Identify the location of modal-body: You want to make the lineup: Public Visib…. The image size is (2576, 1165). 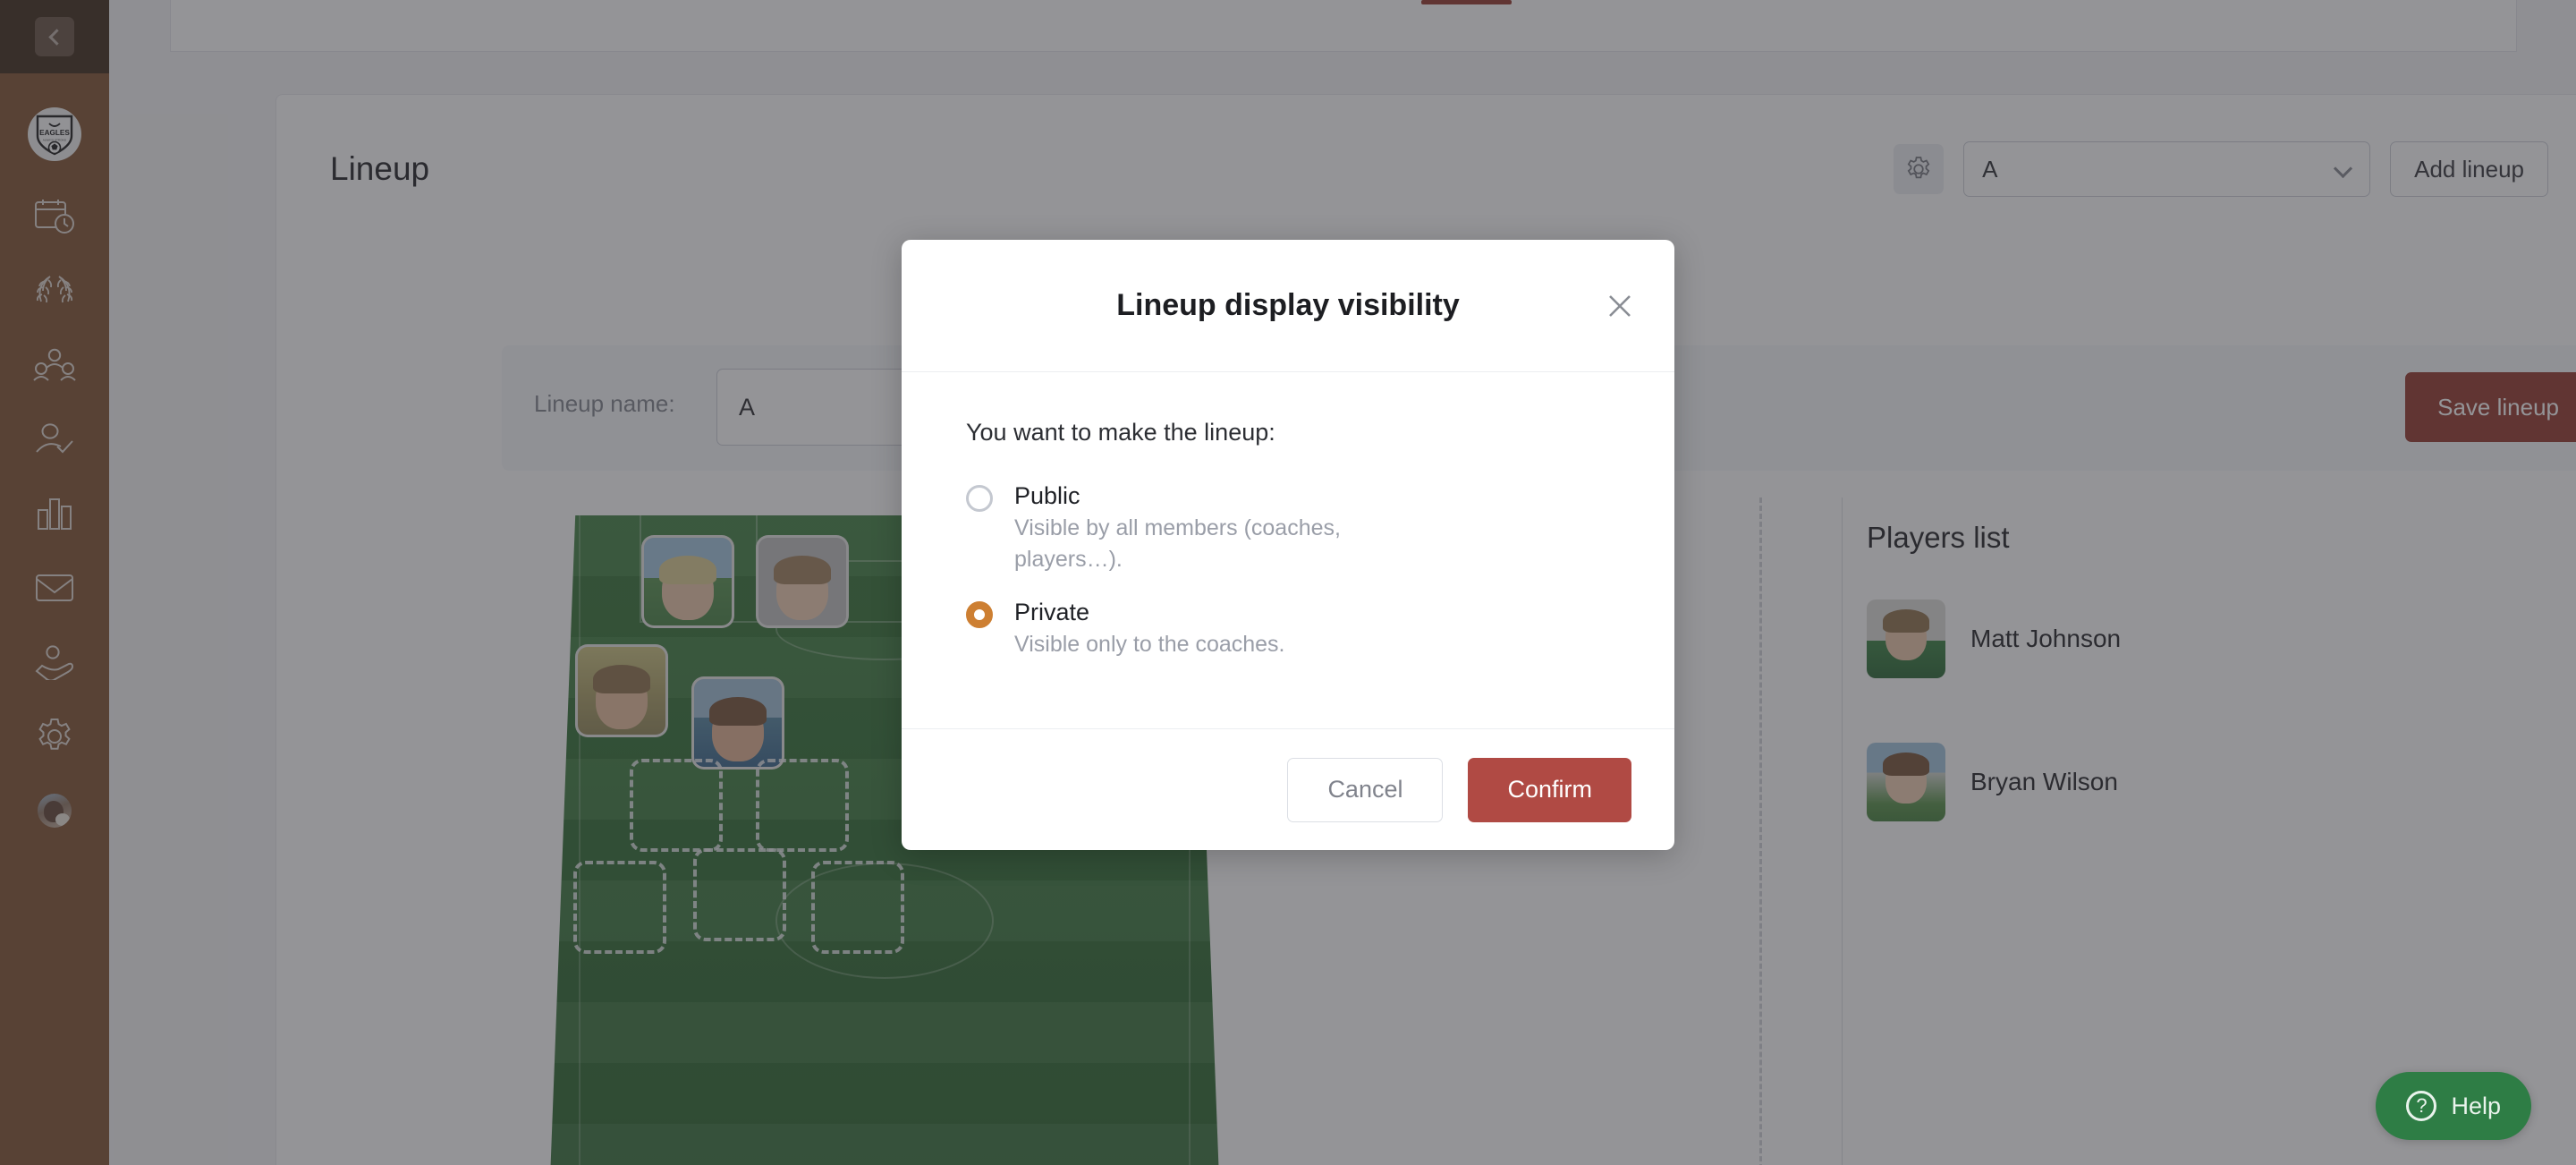
(1288, 550).